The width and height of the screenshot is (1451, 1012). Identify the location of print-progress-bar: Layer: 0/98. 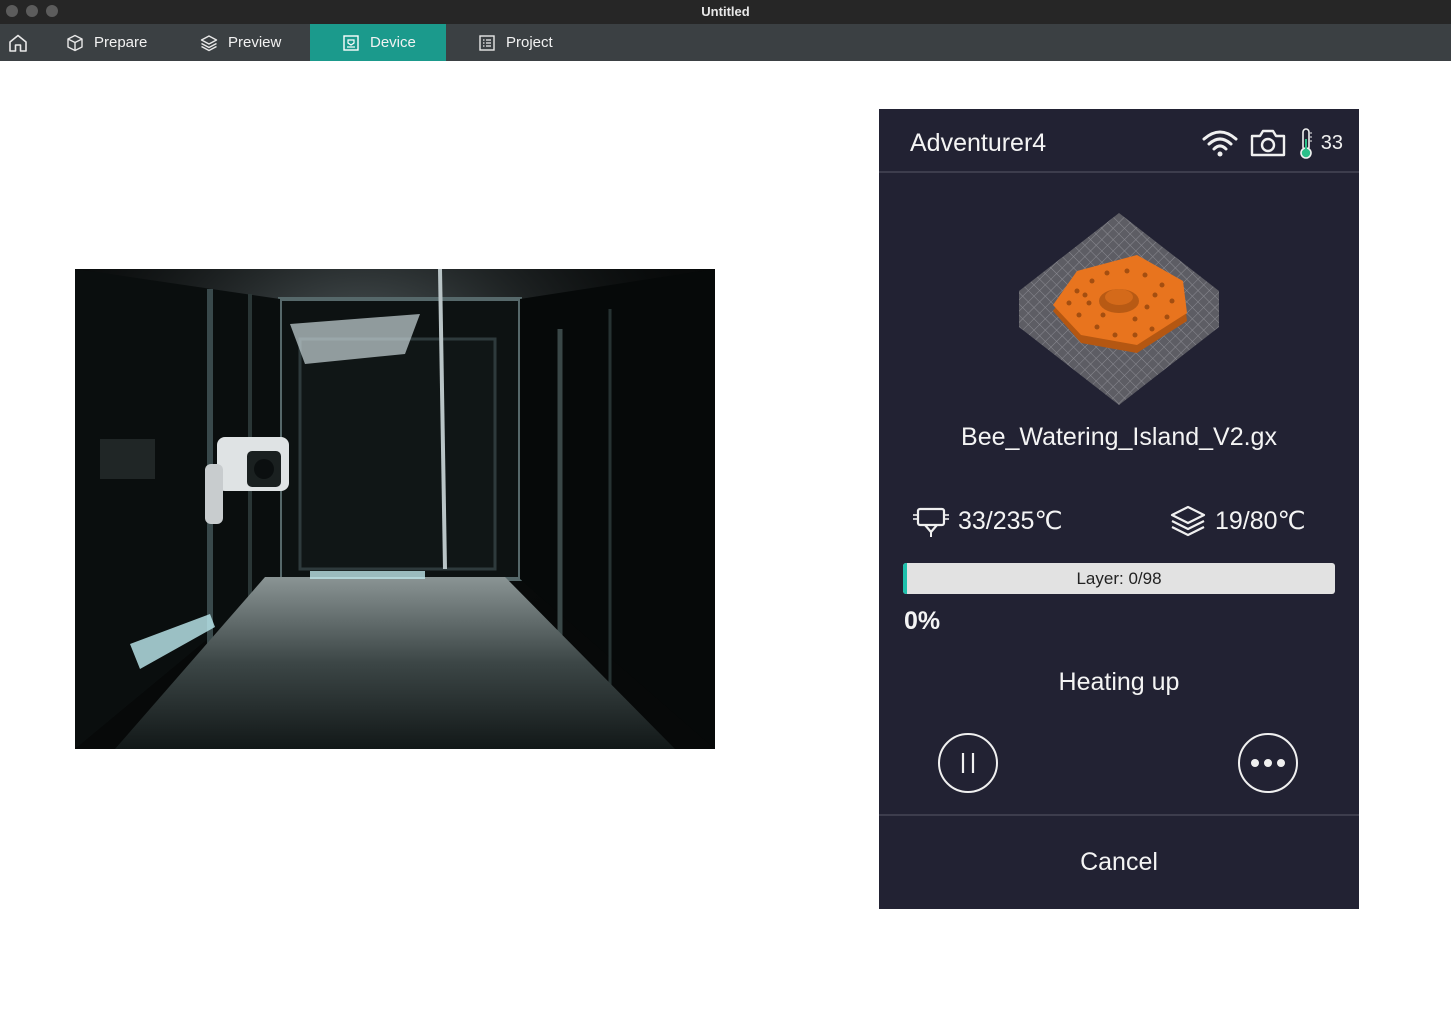
(1119, 578).